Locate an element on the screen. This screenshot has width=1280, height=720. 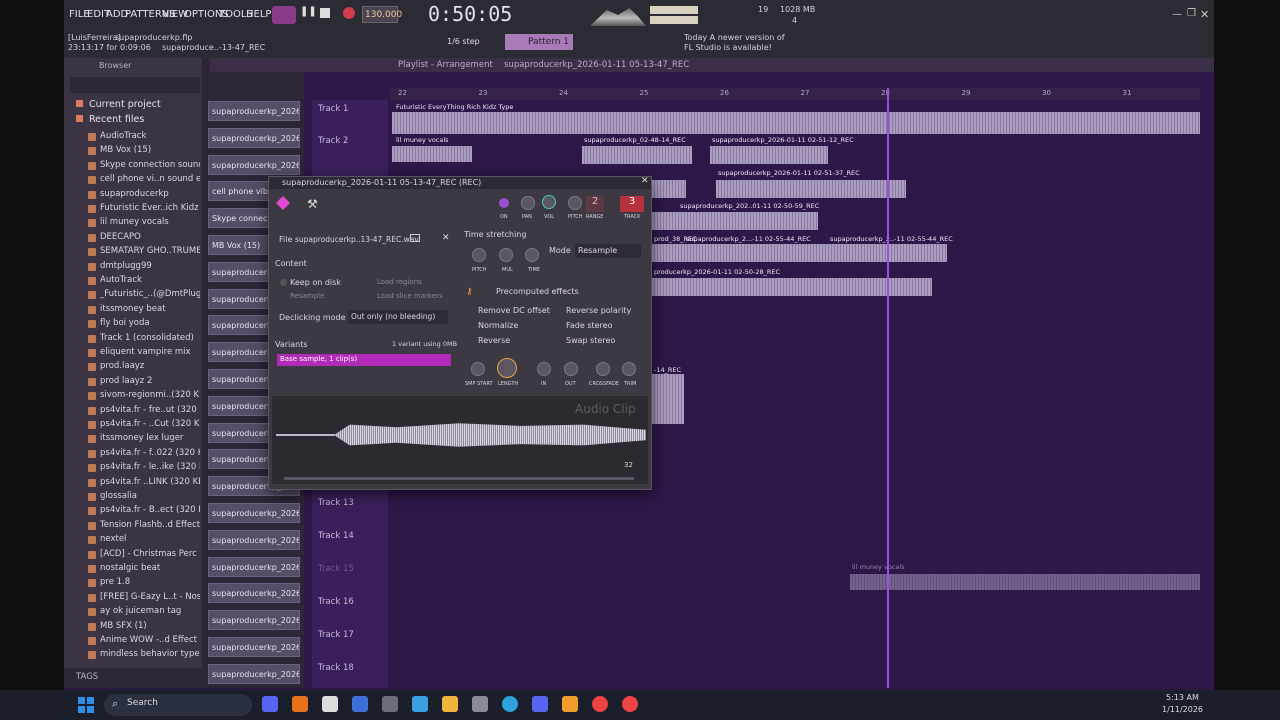
preview-scrollbar is located at coordinates (459, 478).